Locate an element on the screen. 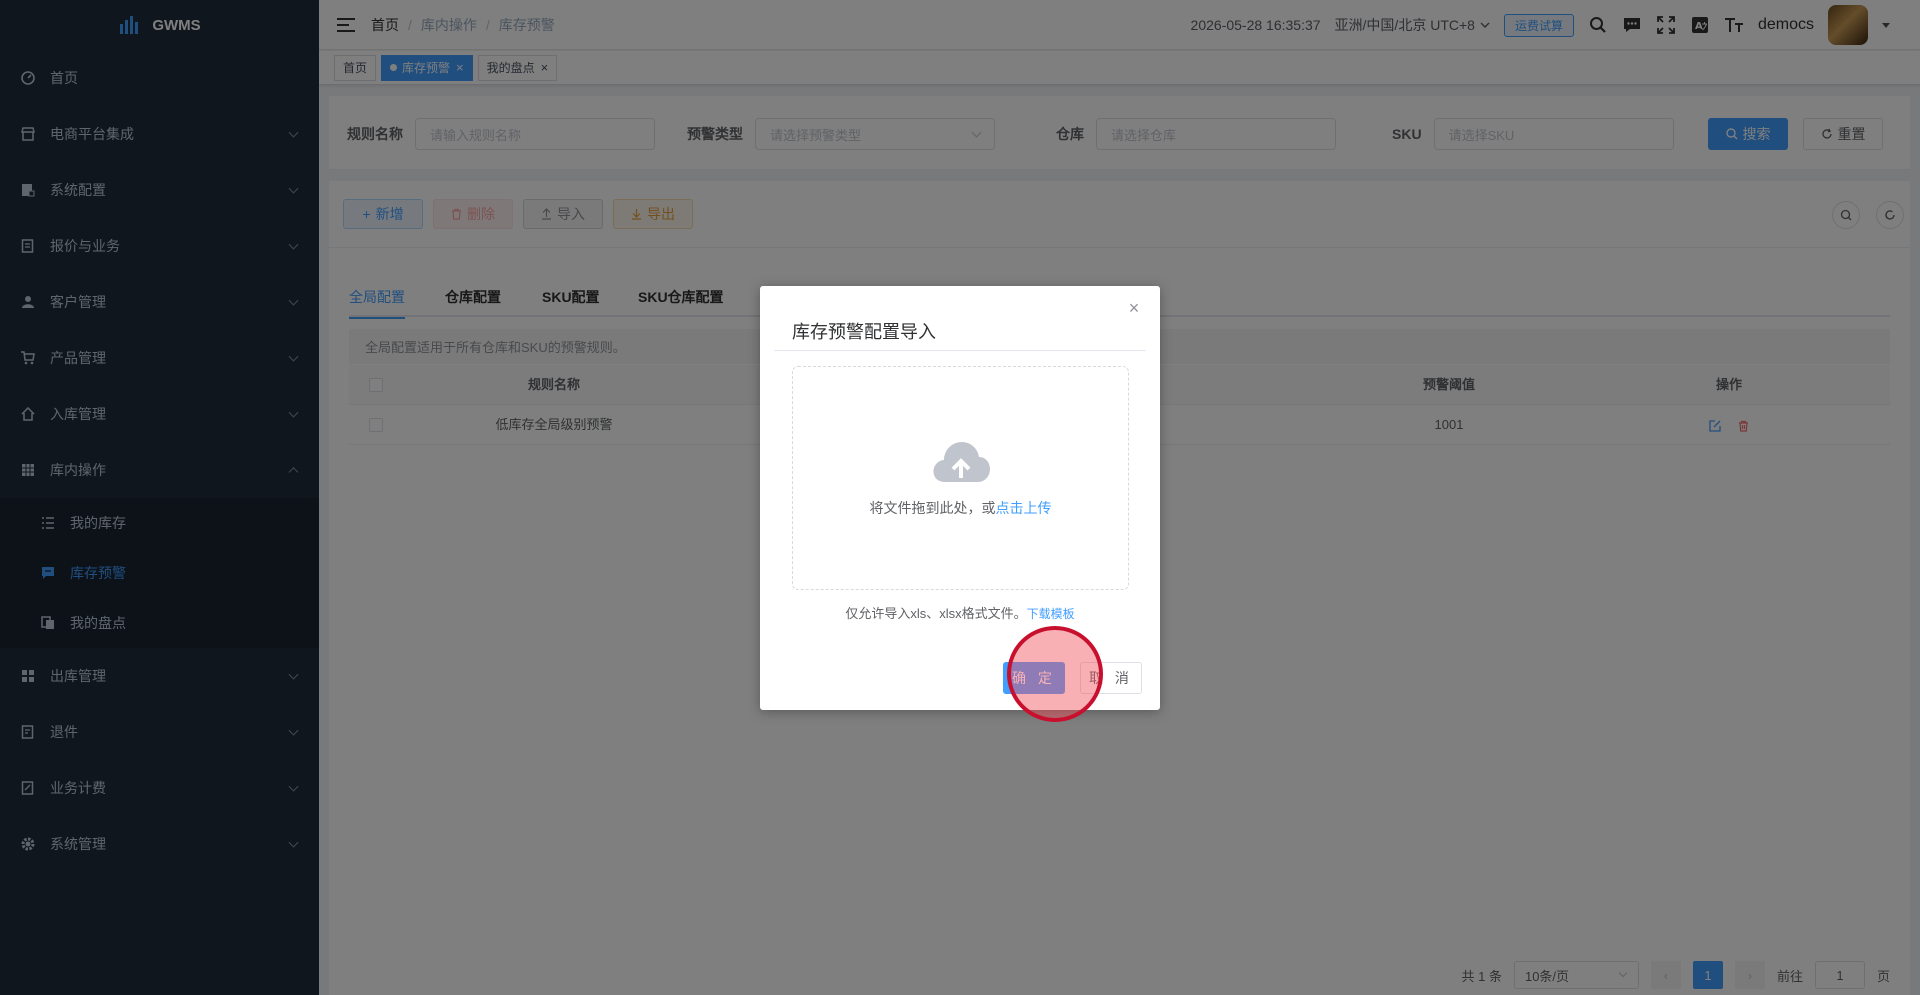 This screenshot has width=1920, height=995. dialog-divider is located at coordinates (960, 350).